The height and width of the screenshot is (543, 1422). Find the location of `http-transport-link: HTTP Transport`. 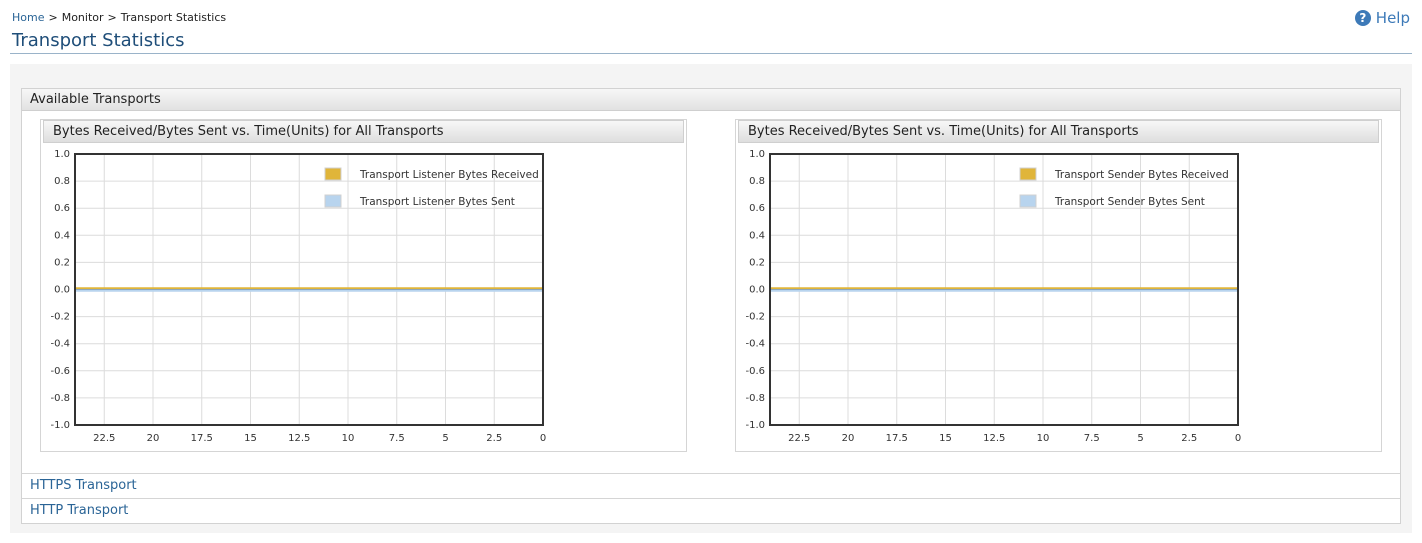

http-transport-link: HTTP Transport is located at coordinates (711, 510).